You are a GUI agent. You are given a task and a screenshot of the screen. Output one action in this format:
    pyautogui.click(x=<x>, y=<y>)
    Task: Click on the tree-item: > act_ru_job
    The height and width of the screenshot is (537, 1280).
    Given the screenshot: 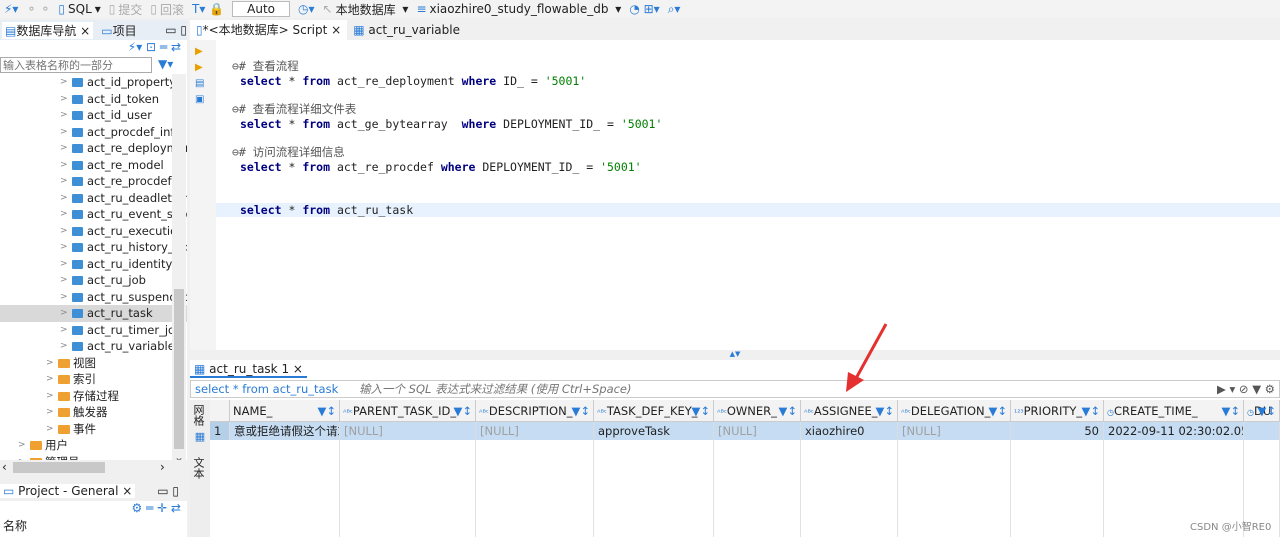 What is the action you would take?
    pyautogui.click(x=93, y=280)
    